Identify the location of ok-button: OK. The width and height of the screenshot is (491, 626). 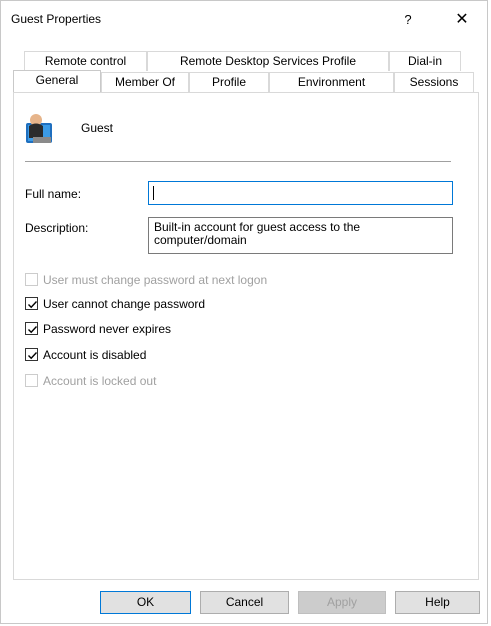
(145, 602).